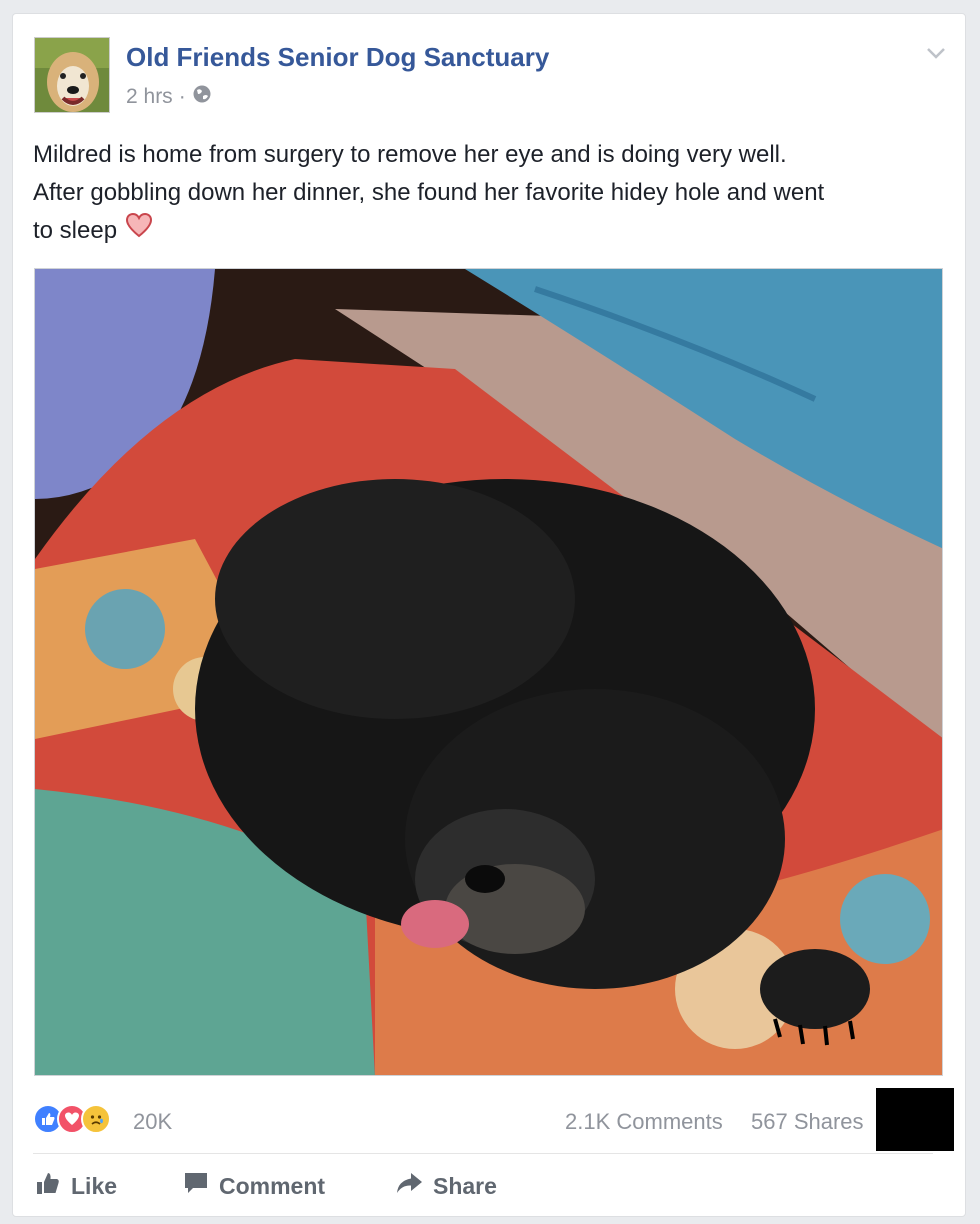  Describe the element at coordinates (272, 1185) in the screenshot. I see `comment-label: Comment` at that location.